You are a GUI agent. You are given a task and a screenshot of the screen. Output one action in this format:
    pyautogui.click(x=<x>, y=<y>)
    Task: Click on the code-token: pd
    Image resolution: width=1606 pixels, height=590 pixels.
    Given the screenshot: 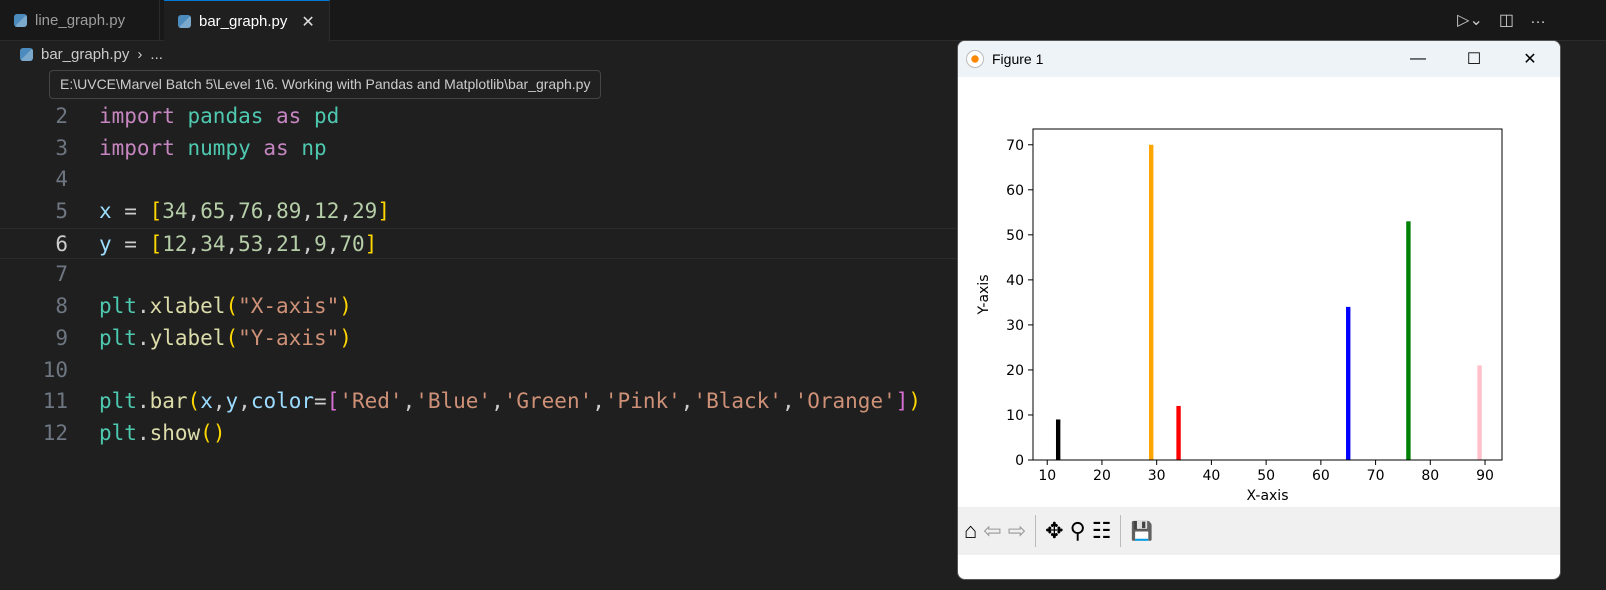 What is the action you would take?
    pyautogui.click(x=326, y=116)
    